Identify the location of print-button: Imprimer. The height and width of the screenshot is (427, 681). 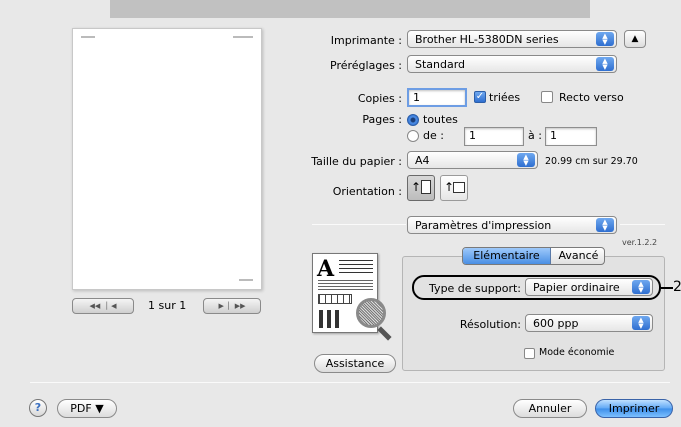
(634, 408).